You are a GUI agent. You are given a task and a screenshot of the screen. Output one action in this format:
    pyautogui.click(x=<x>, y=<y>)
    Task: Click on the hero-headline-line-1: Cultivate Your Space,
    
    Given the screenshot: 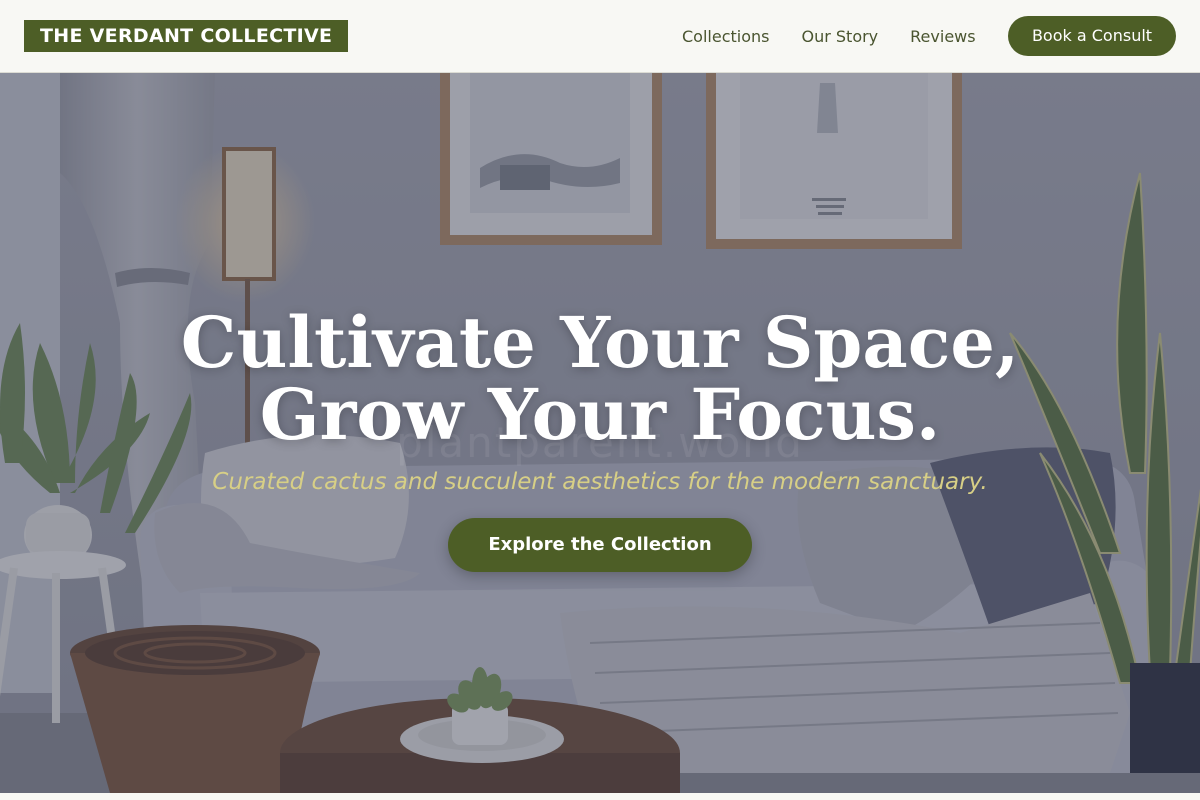 What is the action you would take?
    pyautogui.click(x=600, y=342)
    